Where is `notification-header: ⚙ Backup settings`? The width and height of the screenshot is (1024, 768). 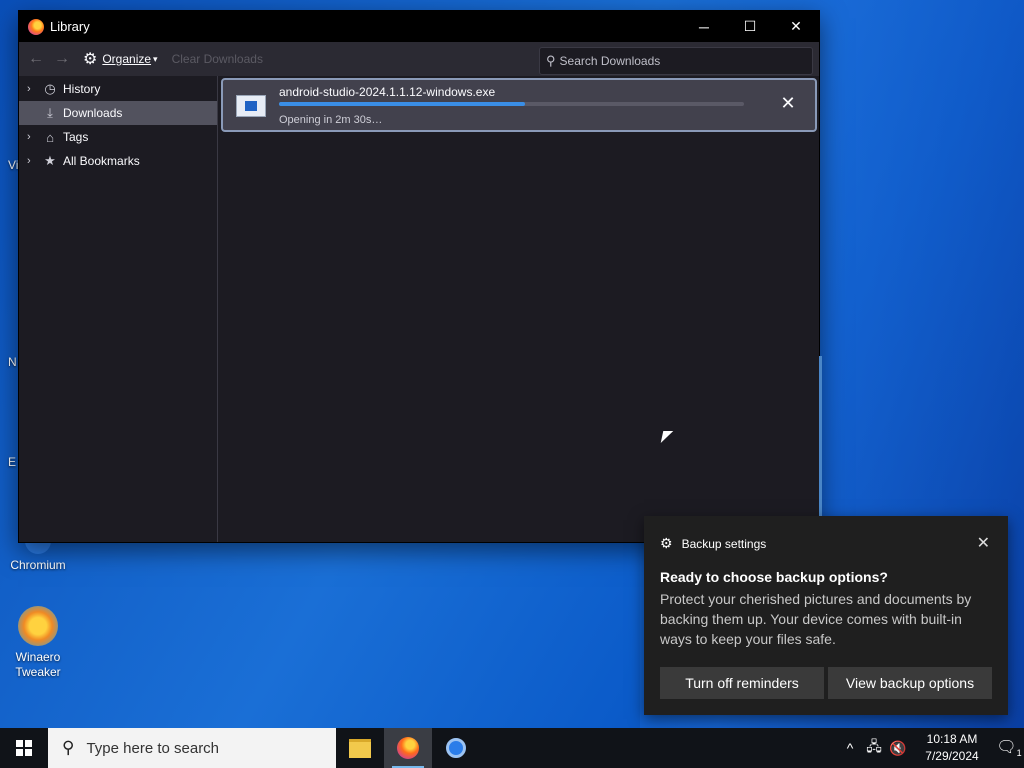 notification-header: ⚙ Backup settings is located at coordinates (713, 543).